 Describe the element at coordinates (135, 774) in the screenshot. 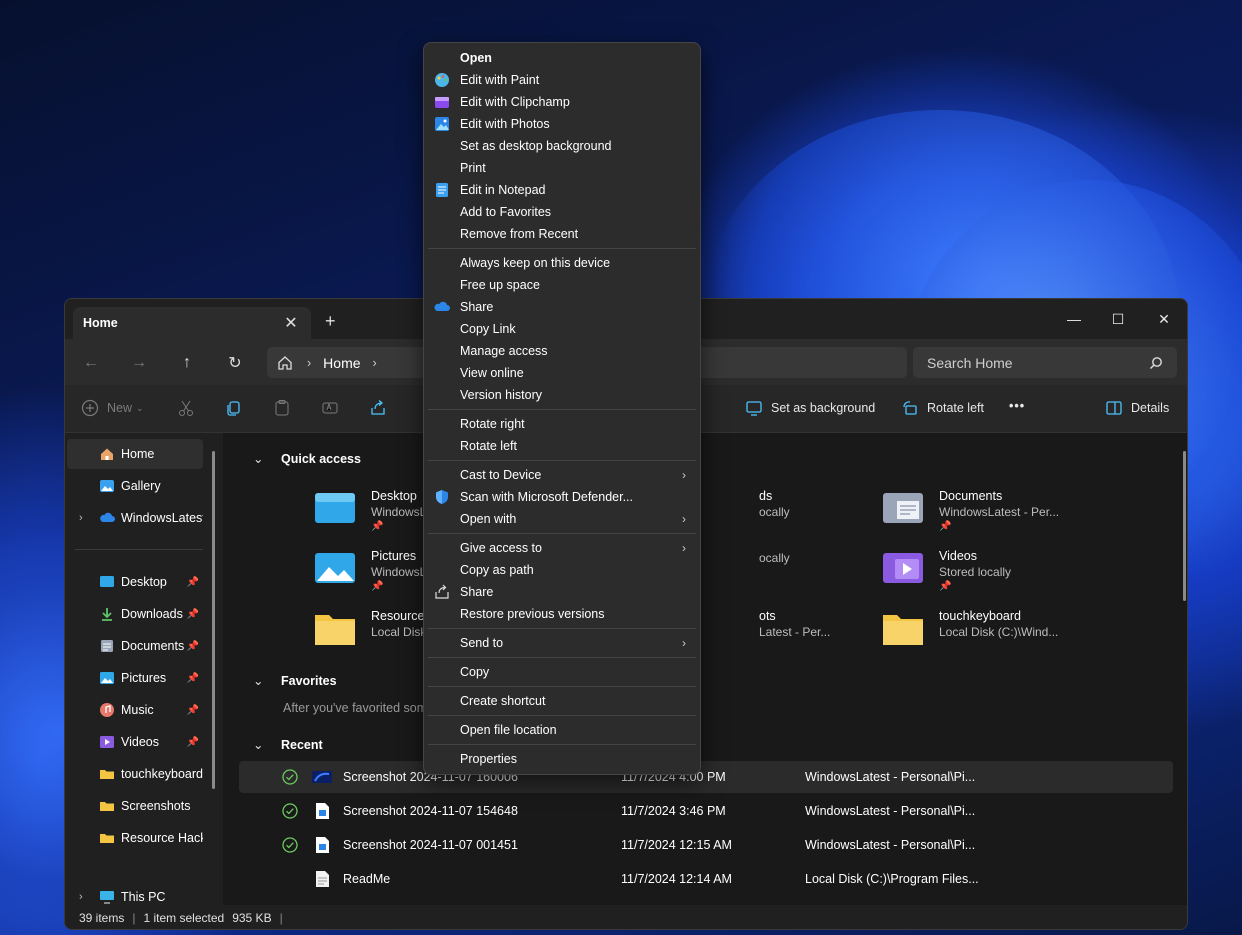

I see `sidebar-item-touchkeyboard: touchkeyboard` at that location.